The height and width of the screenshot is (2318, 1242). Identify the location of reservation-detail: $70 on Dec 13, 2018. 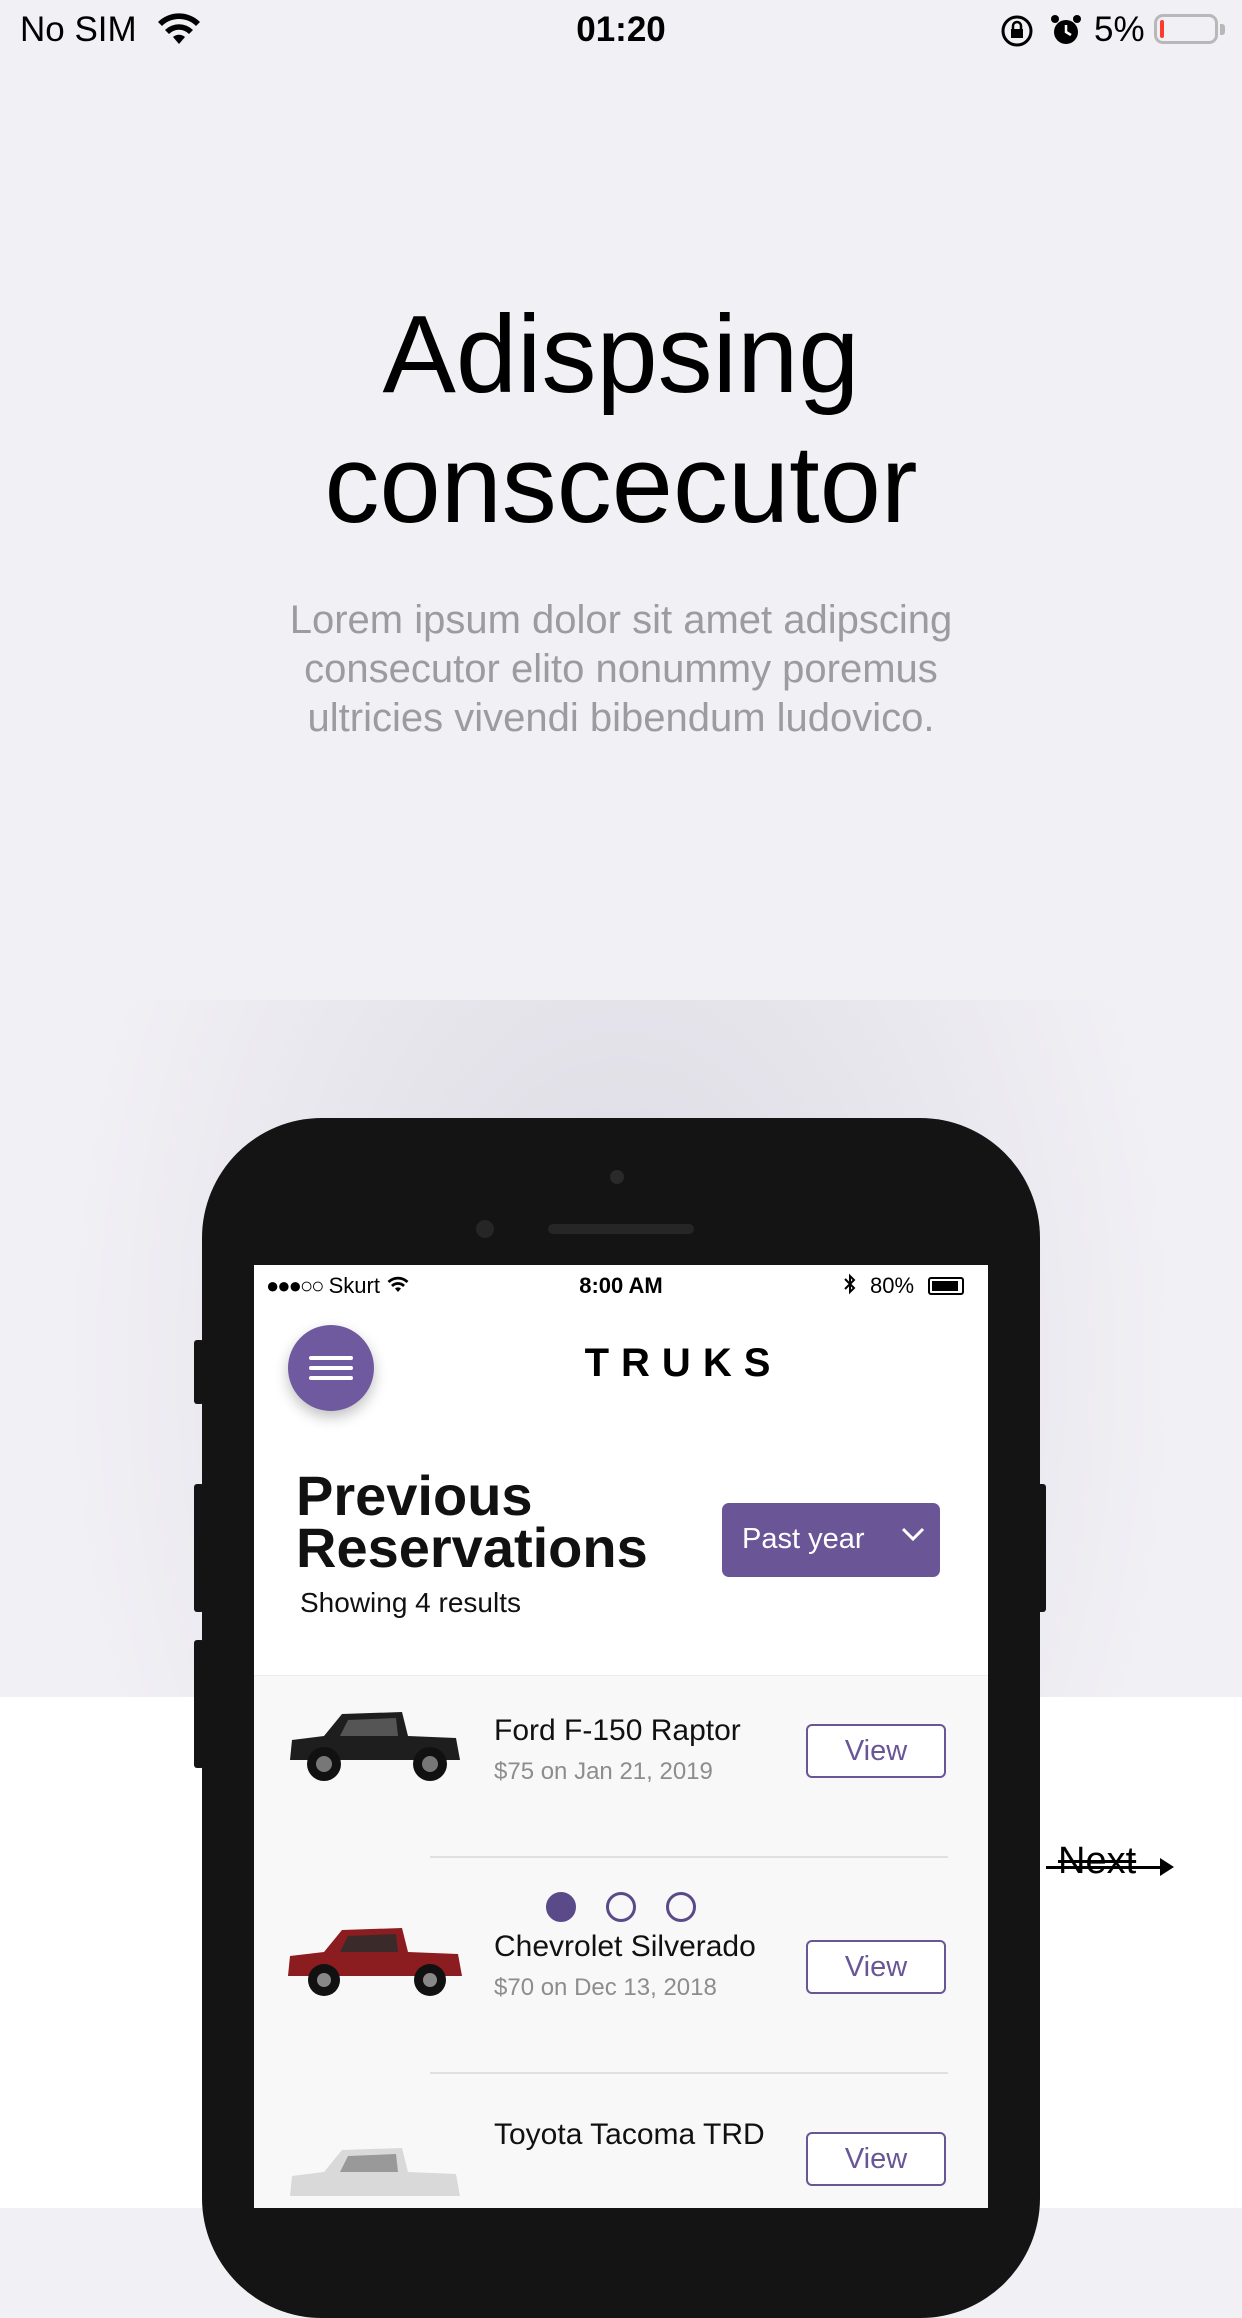
(605, 1987).